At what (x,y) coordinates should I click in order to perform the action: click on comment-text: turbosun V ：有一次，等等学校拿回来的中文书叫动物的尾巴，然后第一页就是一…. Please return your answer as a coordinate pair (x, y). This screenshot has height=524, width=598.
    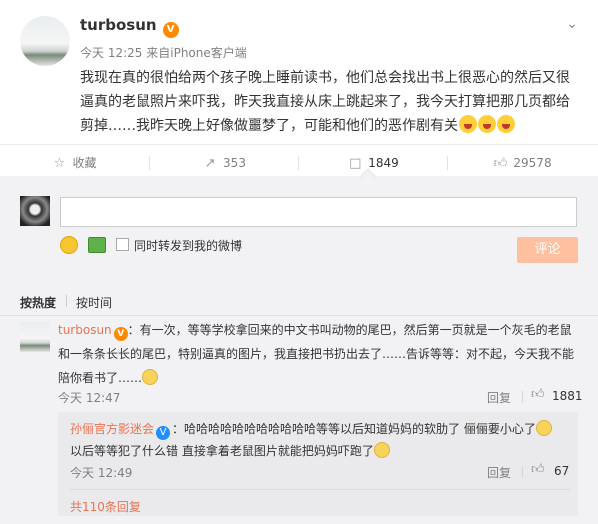
    Looking at the image, I should click on (318, 354).